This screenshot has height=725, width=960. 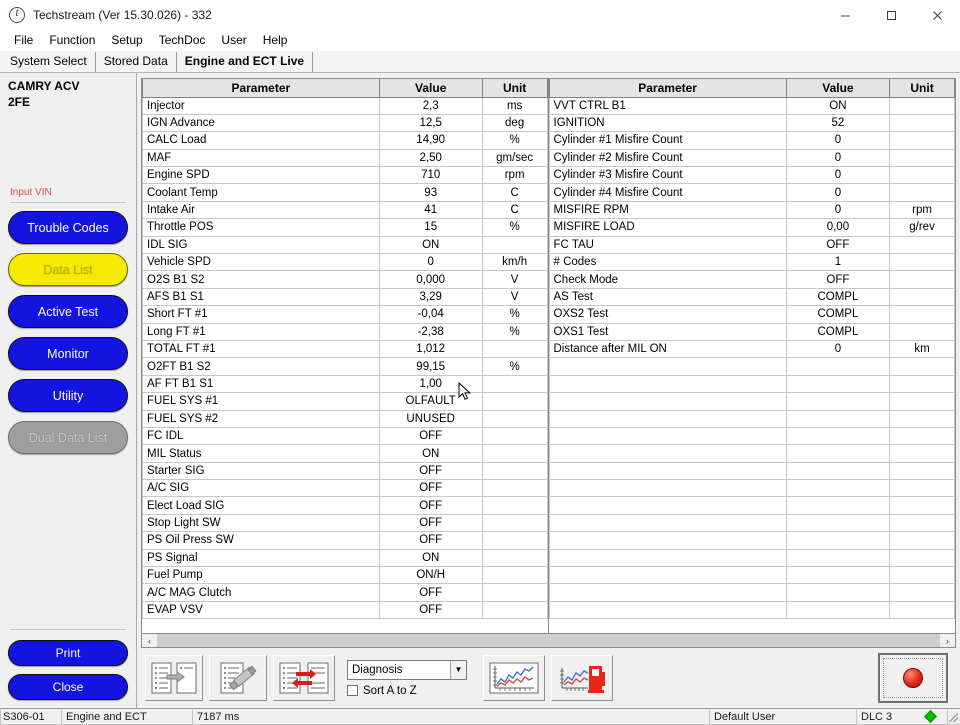 I want to click on sidebar-button-dual-data-list: Dual Data List, so click(x=68, y=437).